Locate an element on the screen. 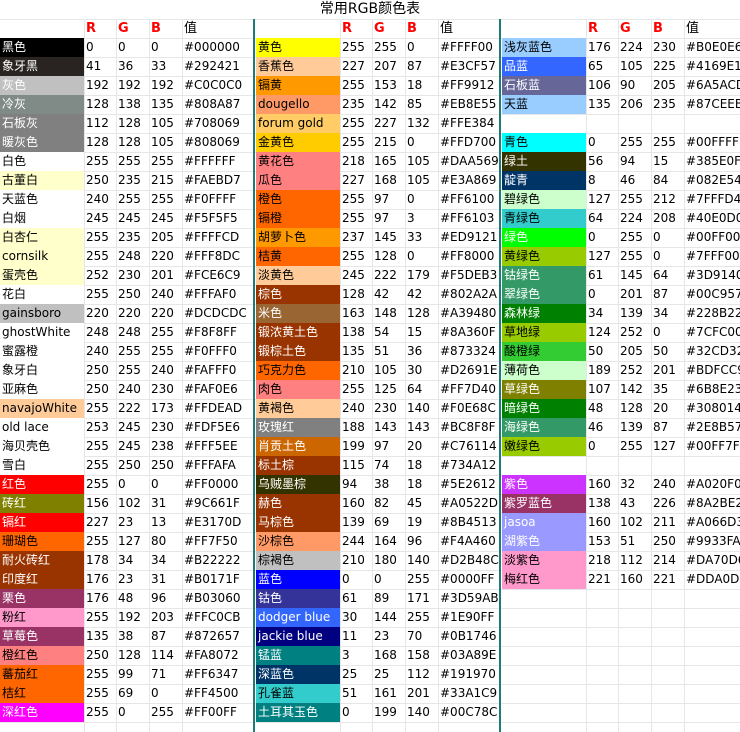  color-g-cell: 105 is located at coordinates (388, 370).